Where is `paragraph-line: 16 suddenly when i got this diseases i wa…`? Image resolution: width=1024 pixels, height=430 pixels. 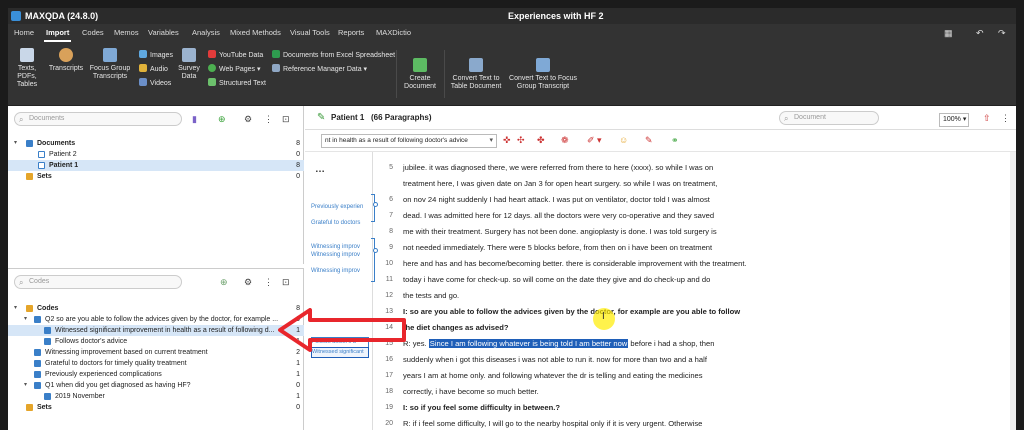 paragraph-line: 16 suddenly when i got this diseases i wa… is located at coordinates (693, 360).